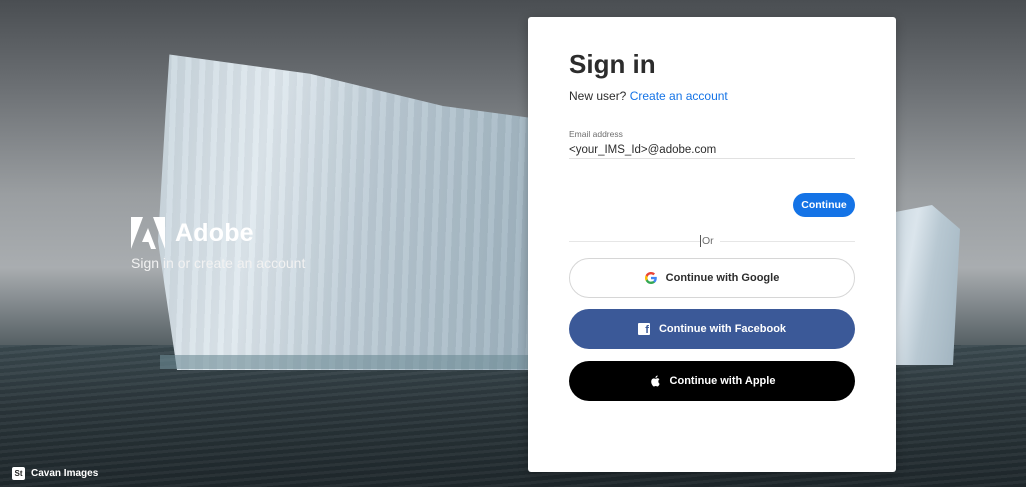 The height and width of the screenshot is (487, 1026). Describe the element at coordinates (722, 278) in the screenshot. I see `google-signin-label: Continue with Google` at that location.